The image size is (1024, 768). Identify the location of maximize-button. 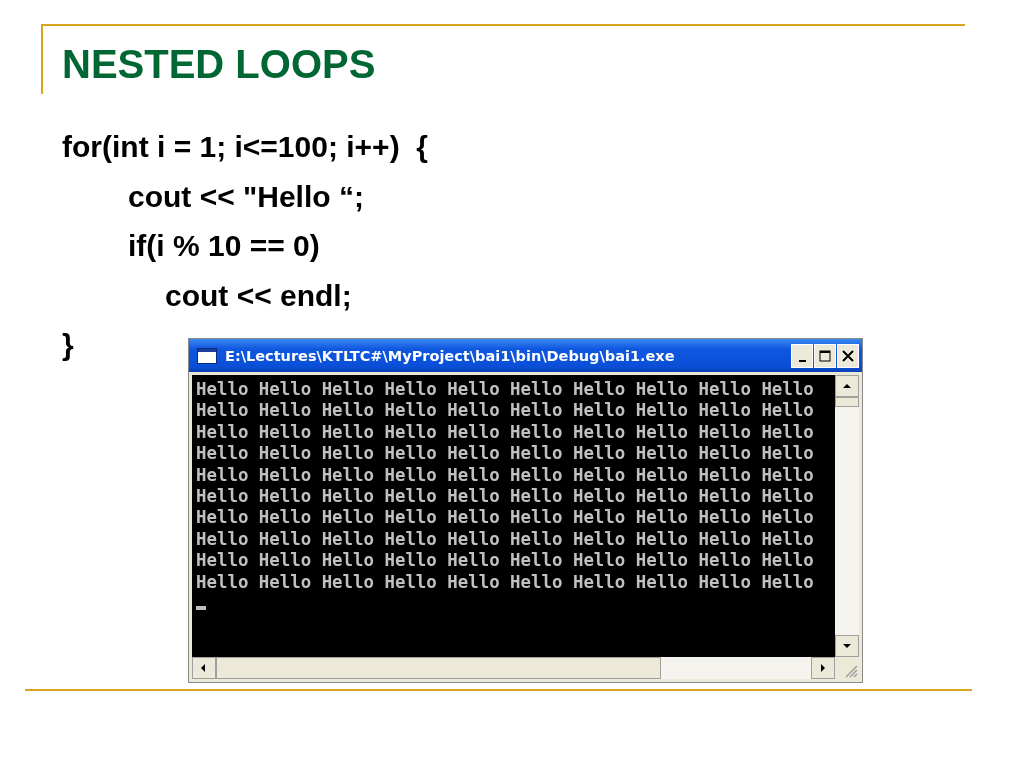
(825, 355).